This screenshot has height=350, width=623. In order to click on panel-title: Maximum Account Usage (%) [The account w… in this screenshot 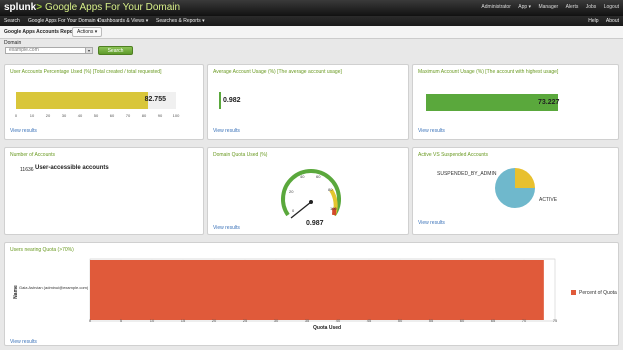, I will do `click(488, 72)`.